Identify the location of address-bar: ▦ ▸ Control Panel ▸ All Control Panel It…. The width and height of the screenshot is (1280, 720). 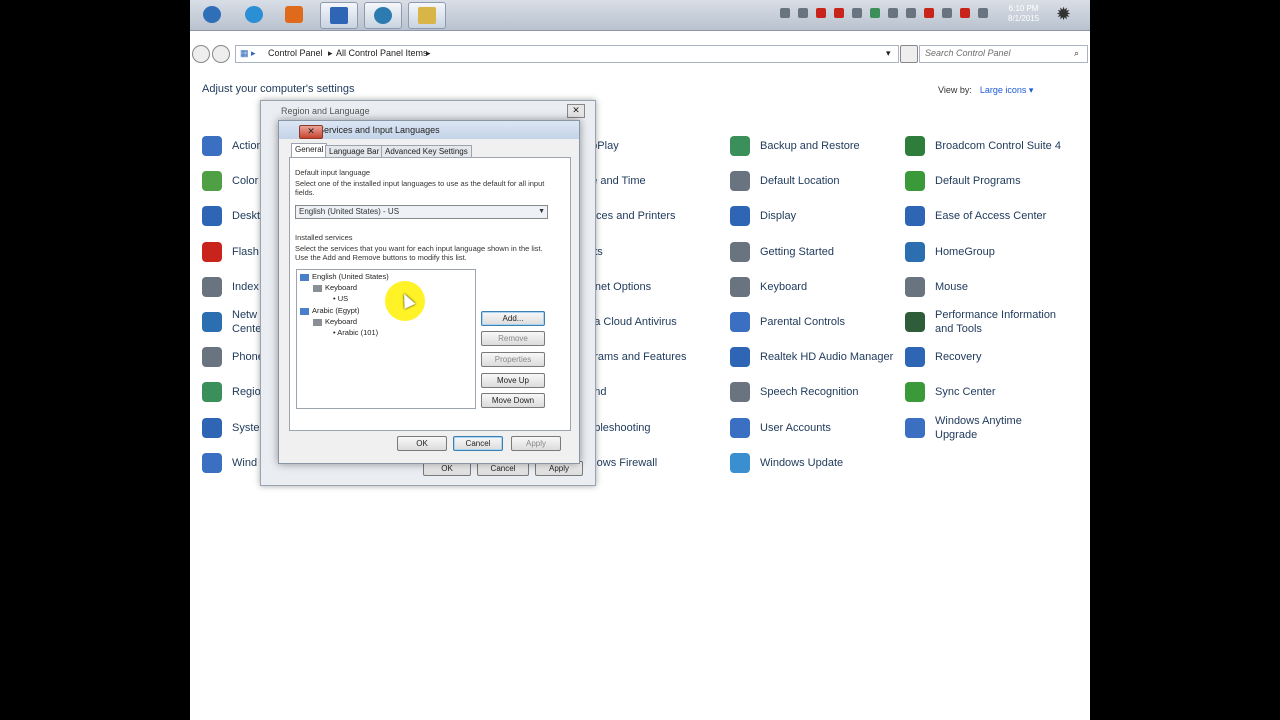
(640, 54).